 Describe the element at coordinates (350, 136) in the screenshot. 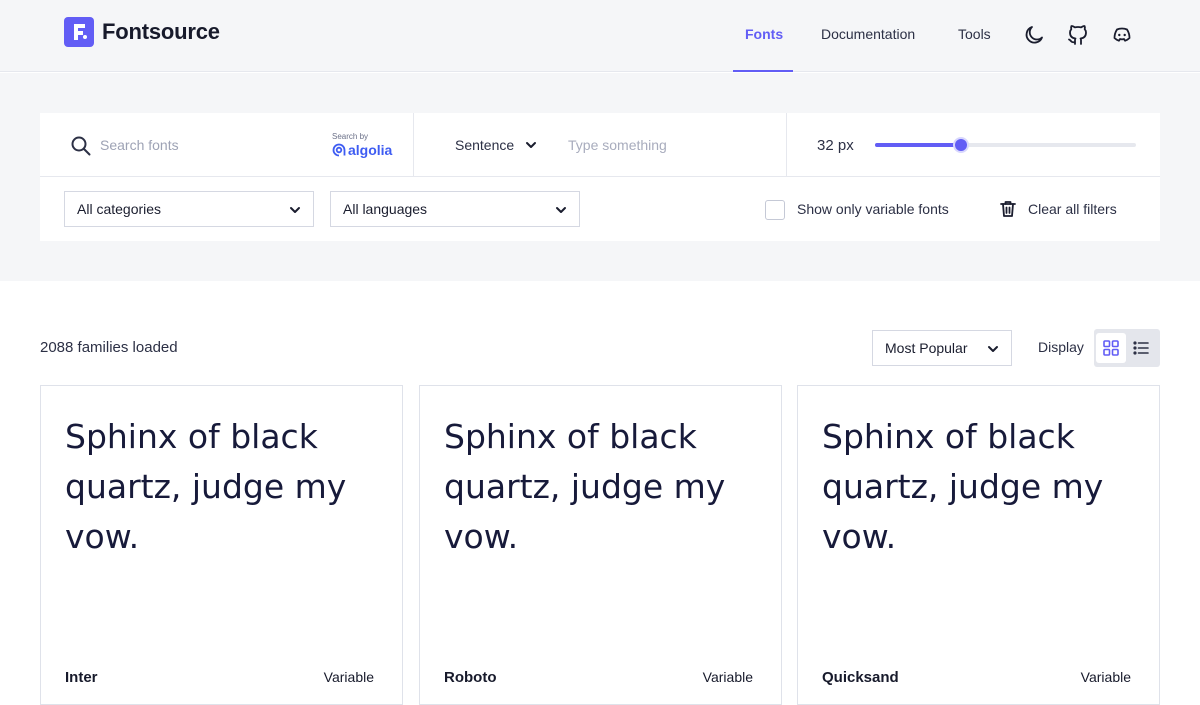

I see `algolia-search-by: Search by` at that location.